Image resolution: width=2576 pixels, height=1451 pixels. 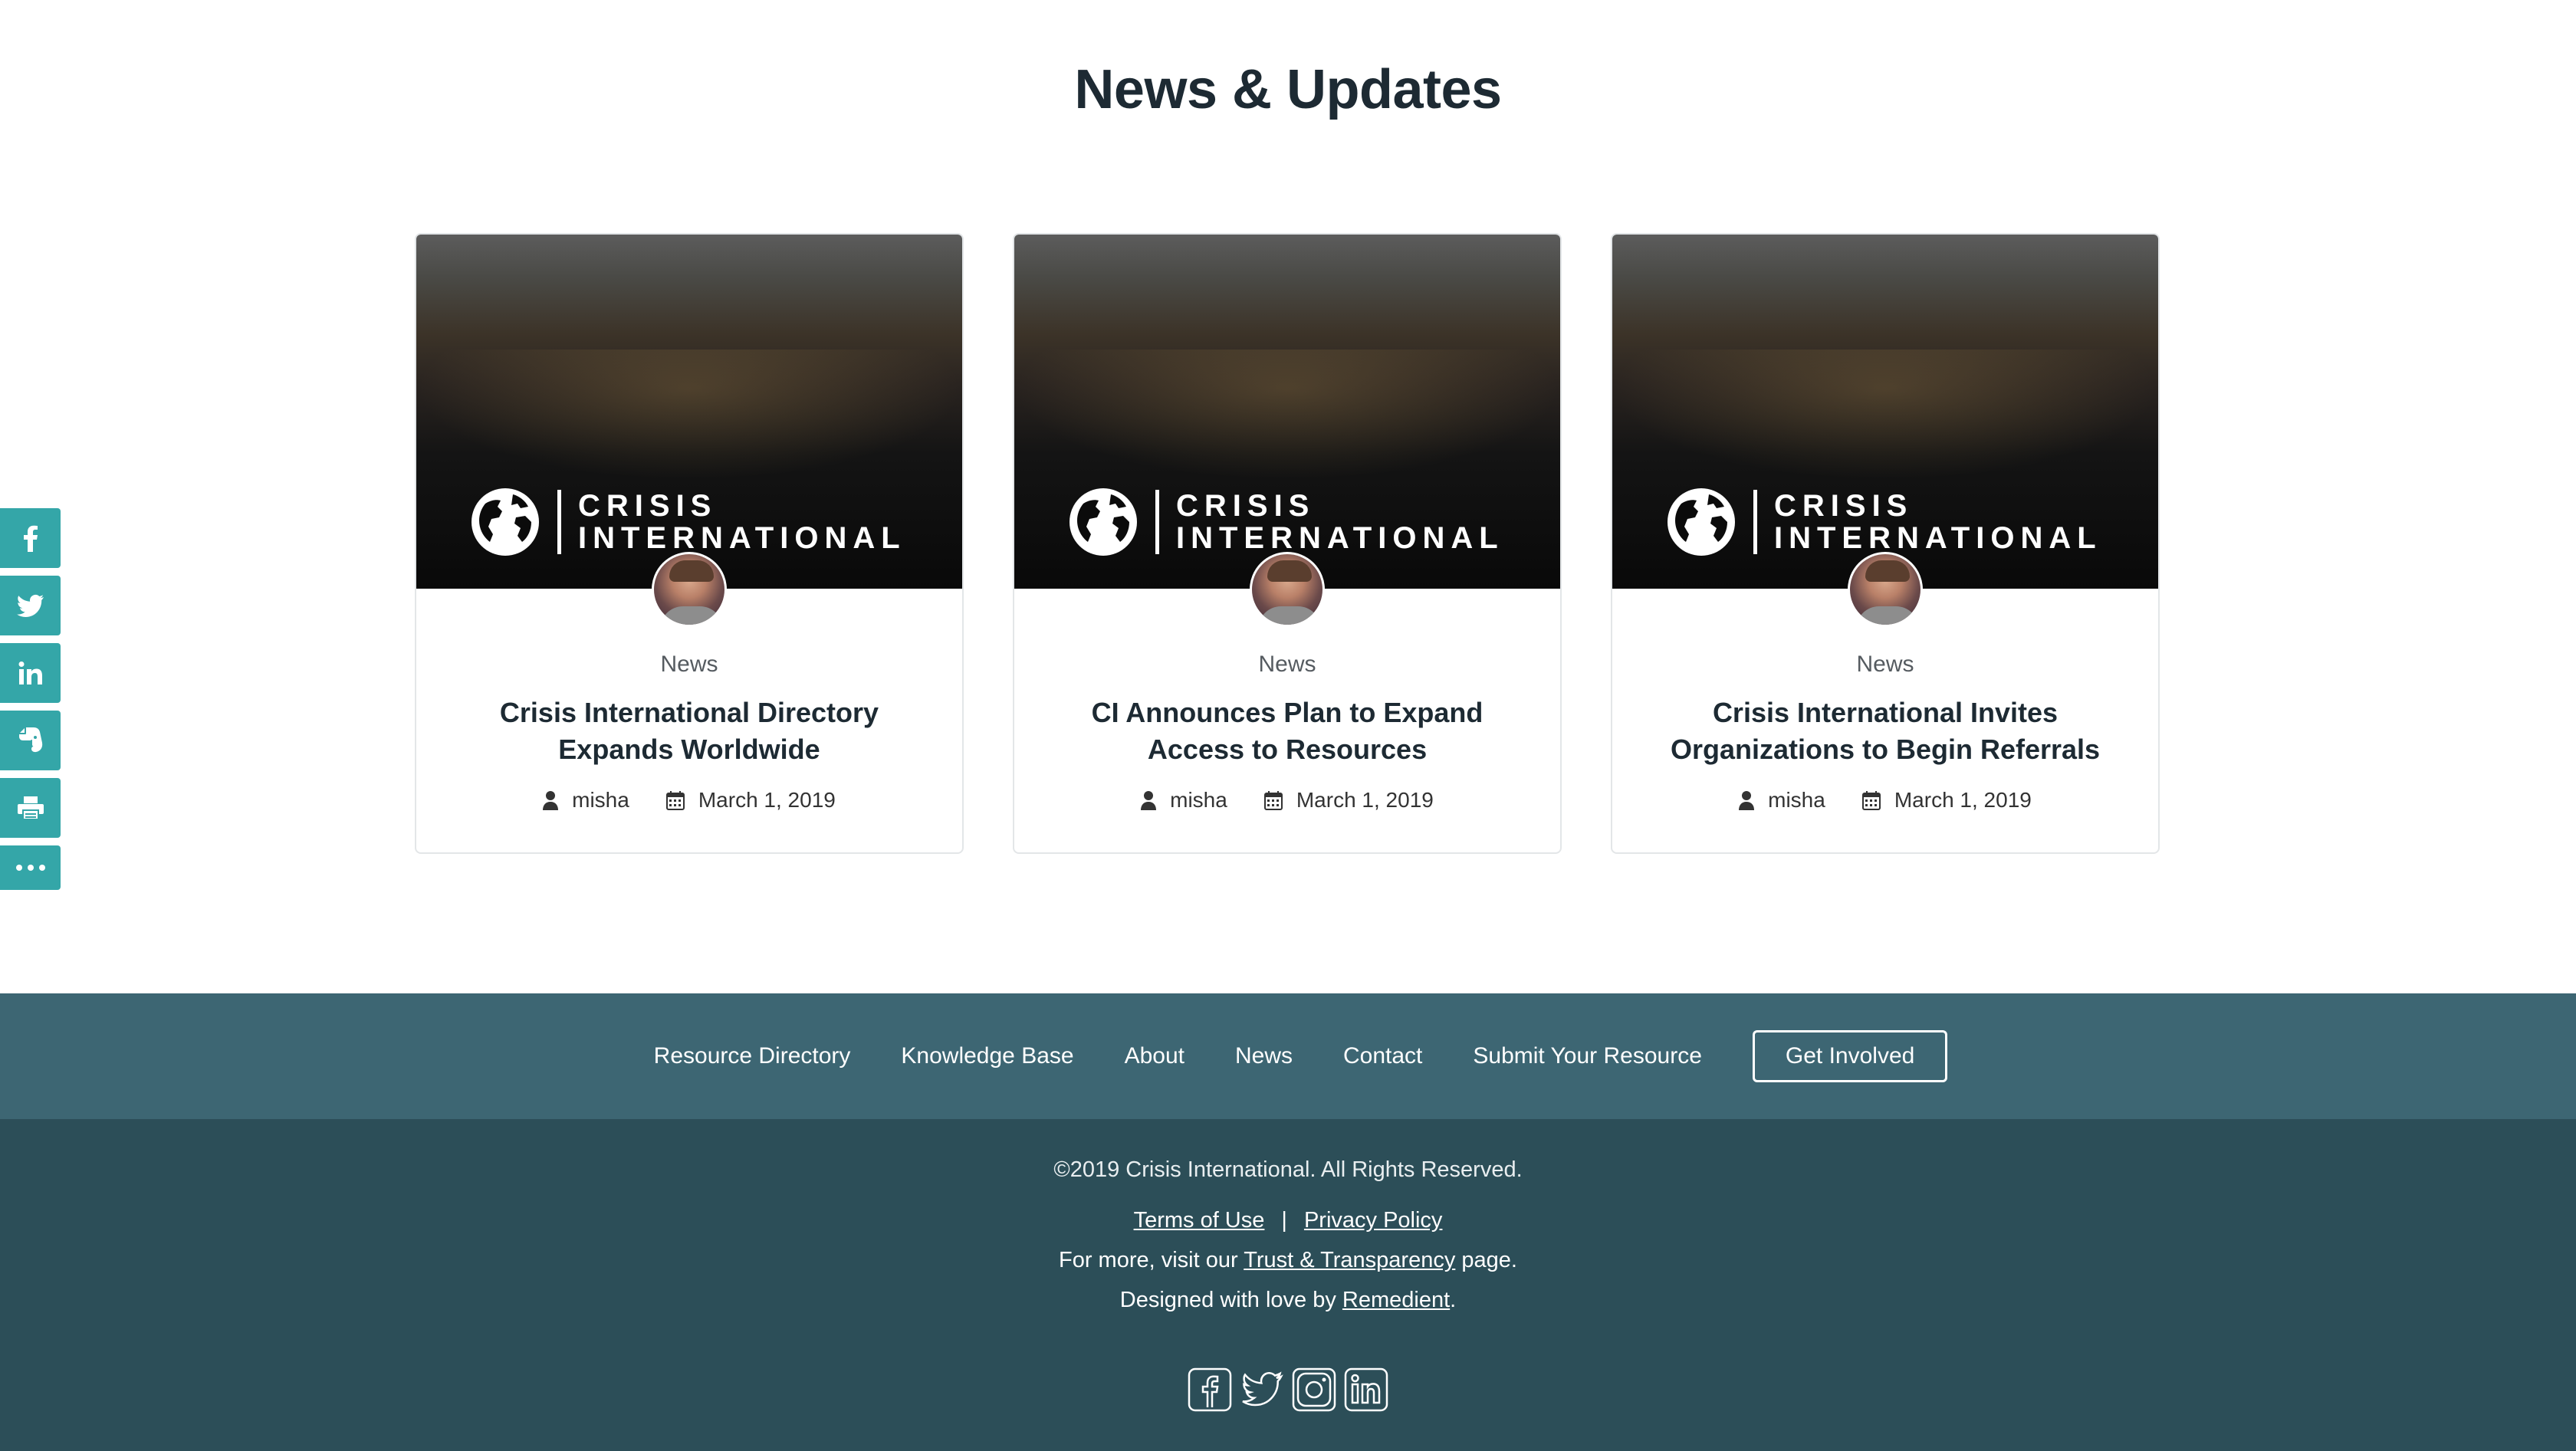 I want to click on evernote-icon, so click(x=30, y=740).